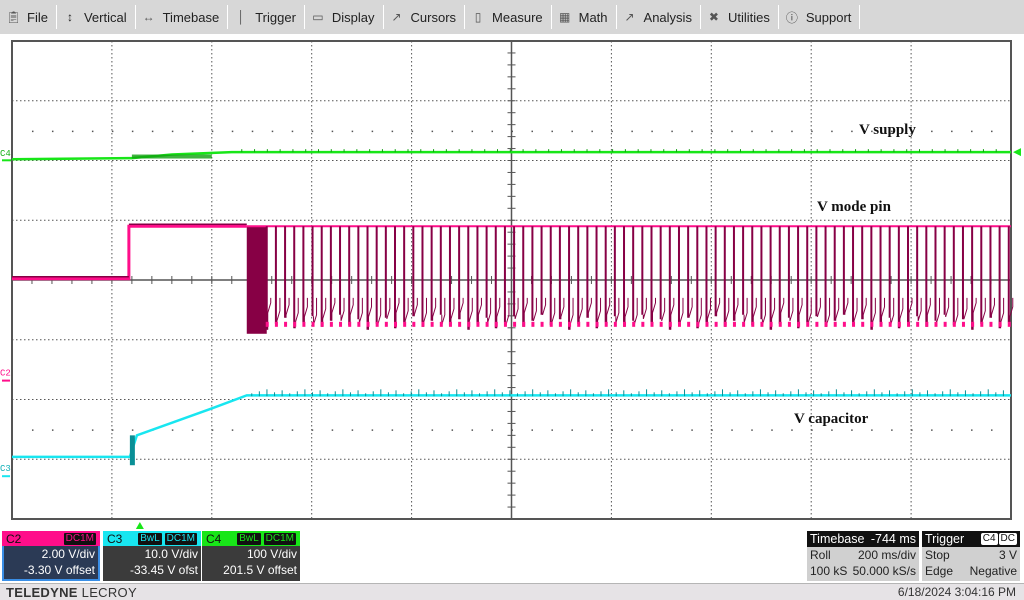 The image size is (1024, 600). What do you see at coordinates (28, 17) in the screenshot?
I see `menu-file: 📋︎ File` at bounding box center [28, 17].